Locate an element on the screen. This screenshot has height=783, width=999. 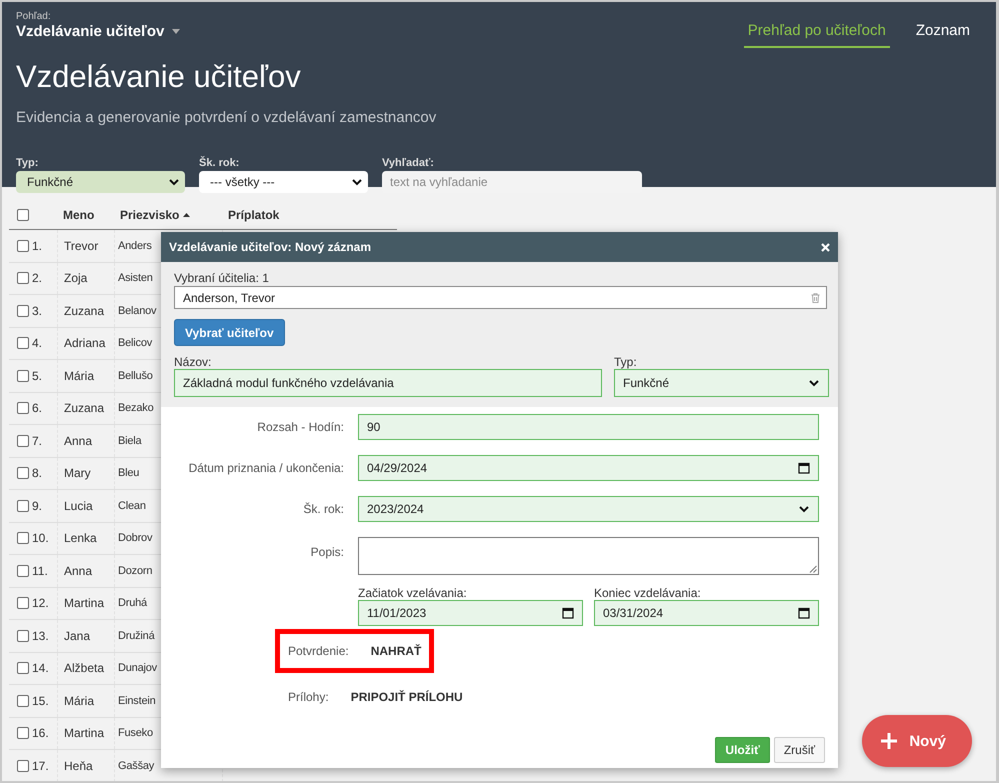
row-number: 5. is located at coordinates (37, 375).